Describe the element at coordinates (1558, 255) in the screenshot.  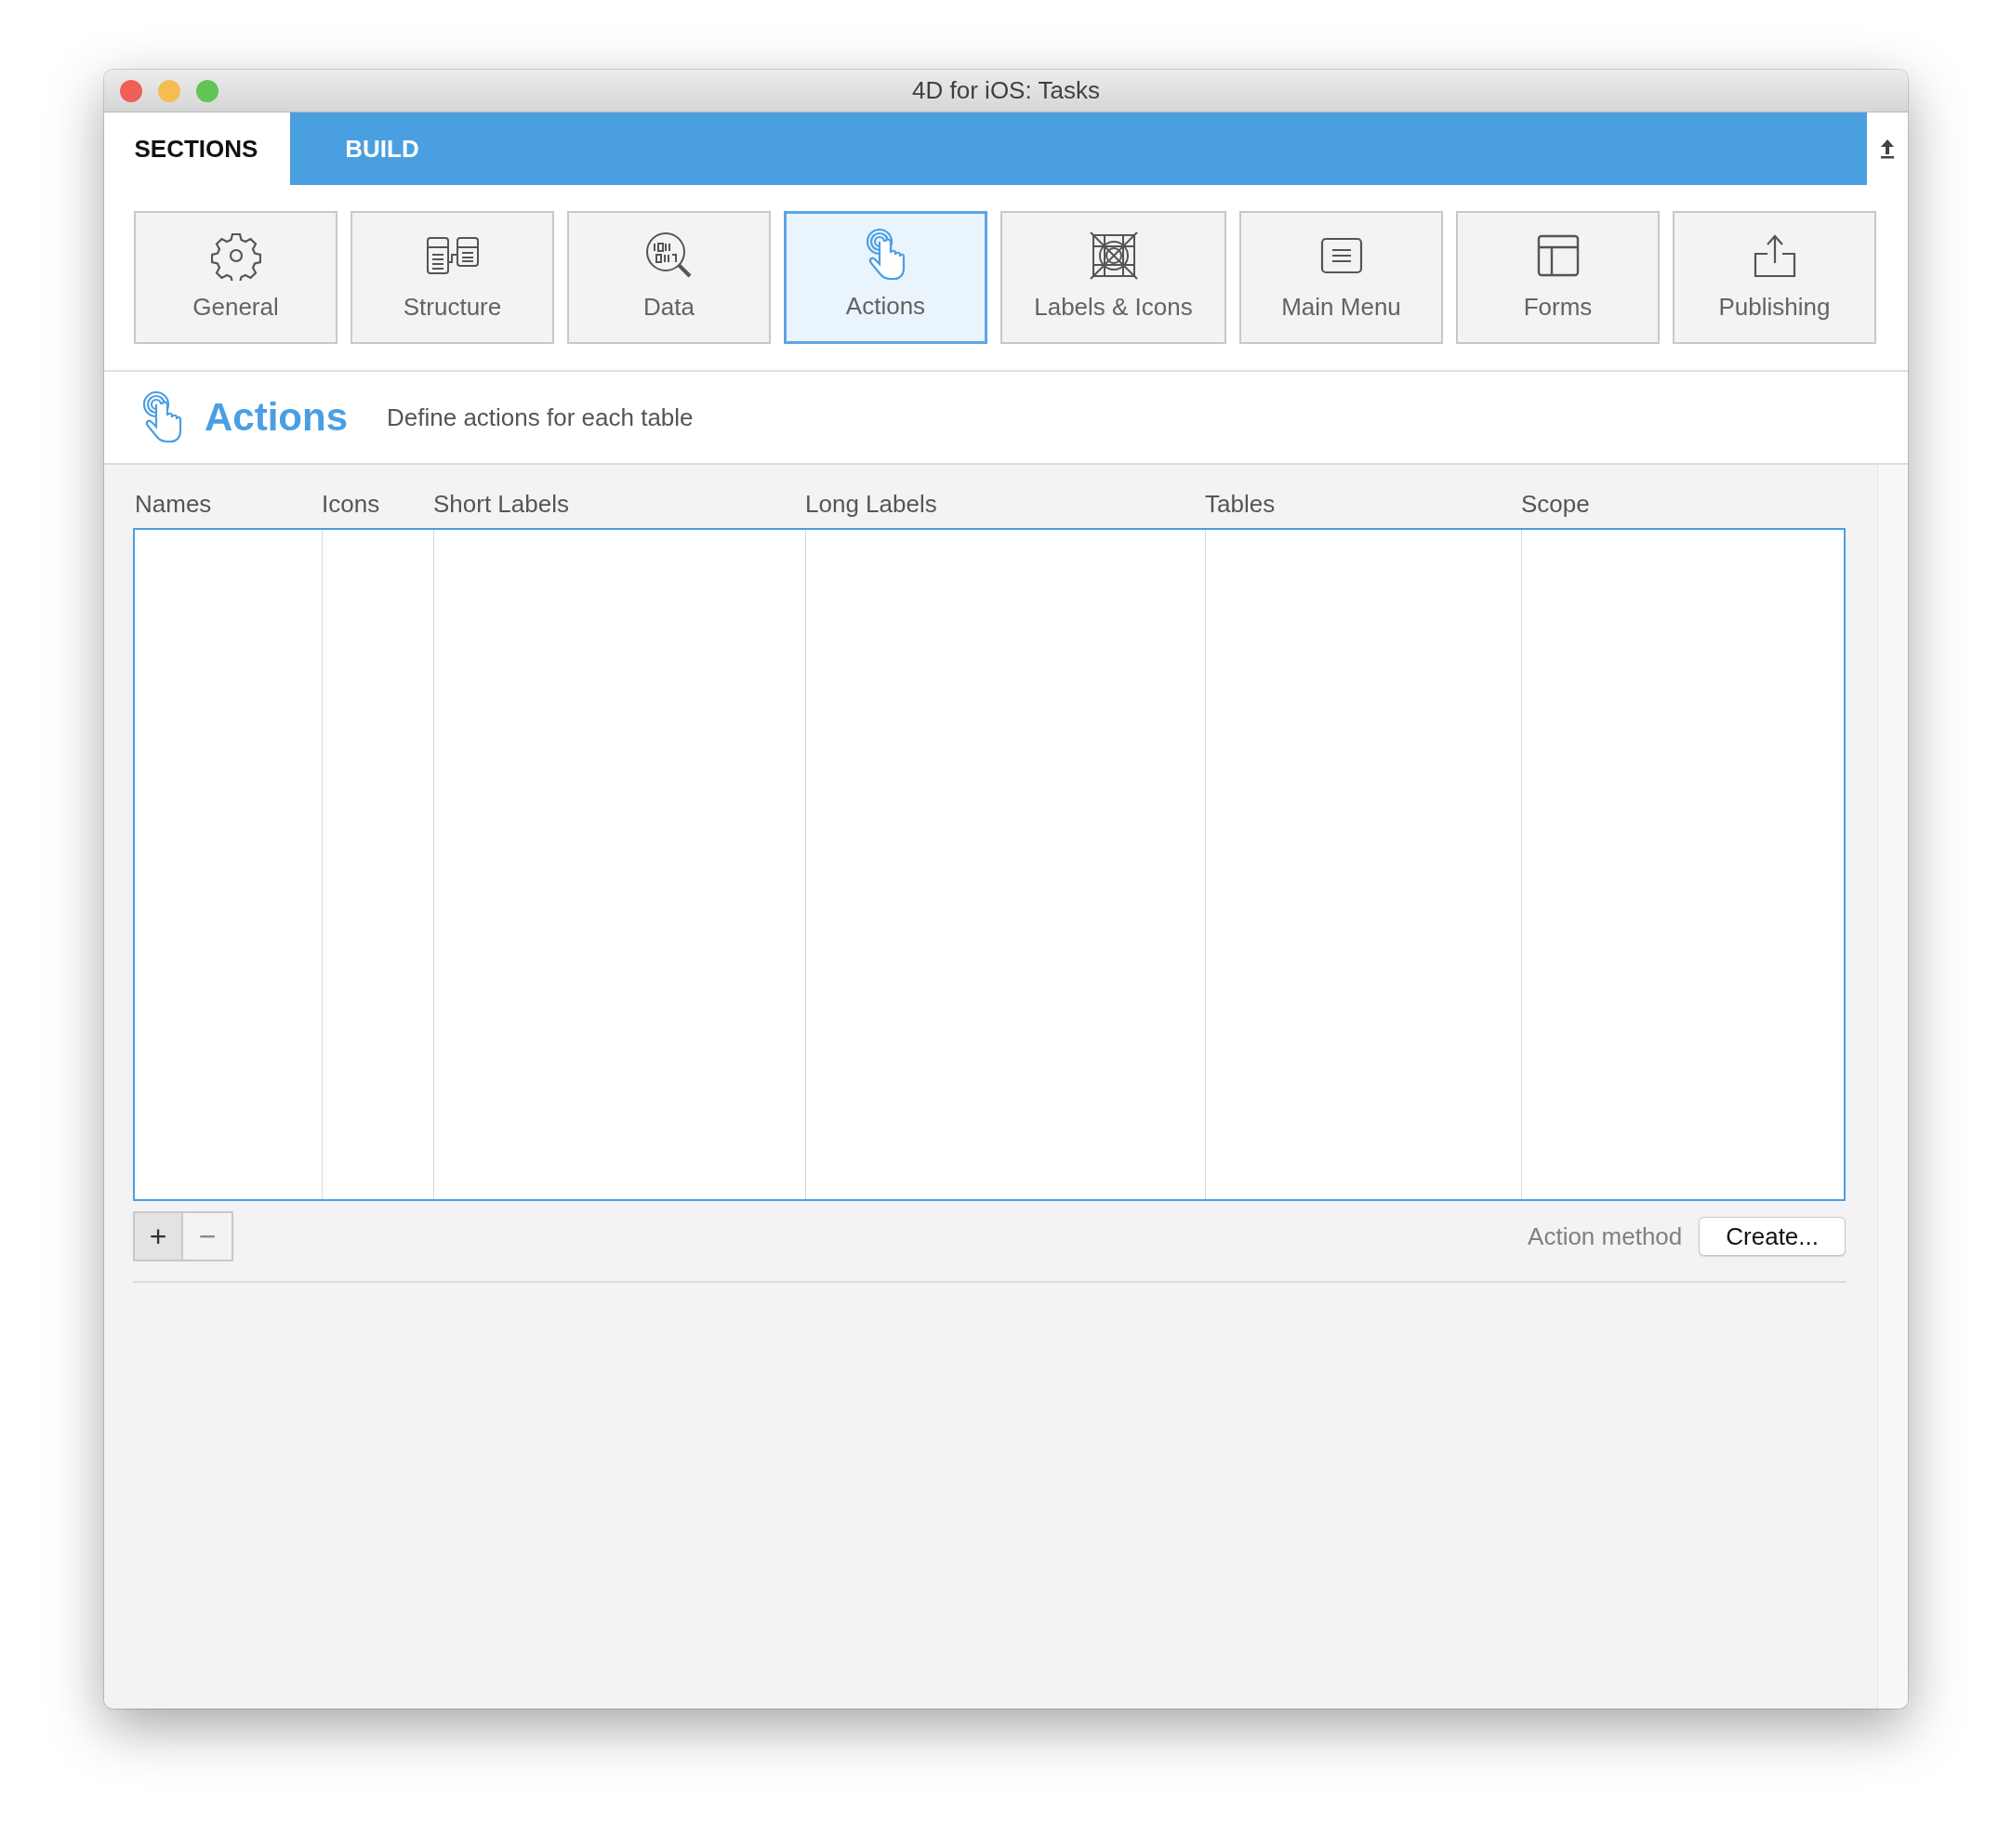
I see `layout-icon` at that location.